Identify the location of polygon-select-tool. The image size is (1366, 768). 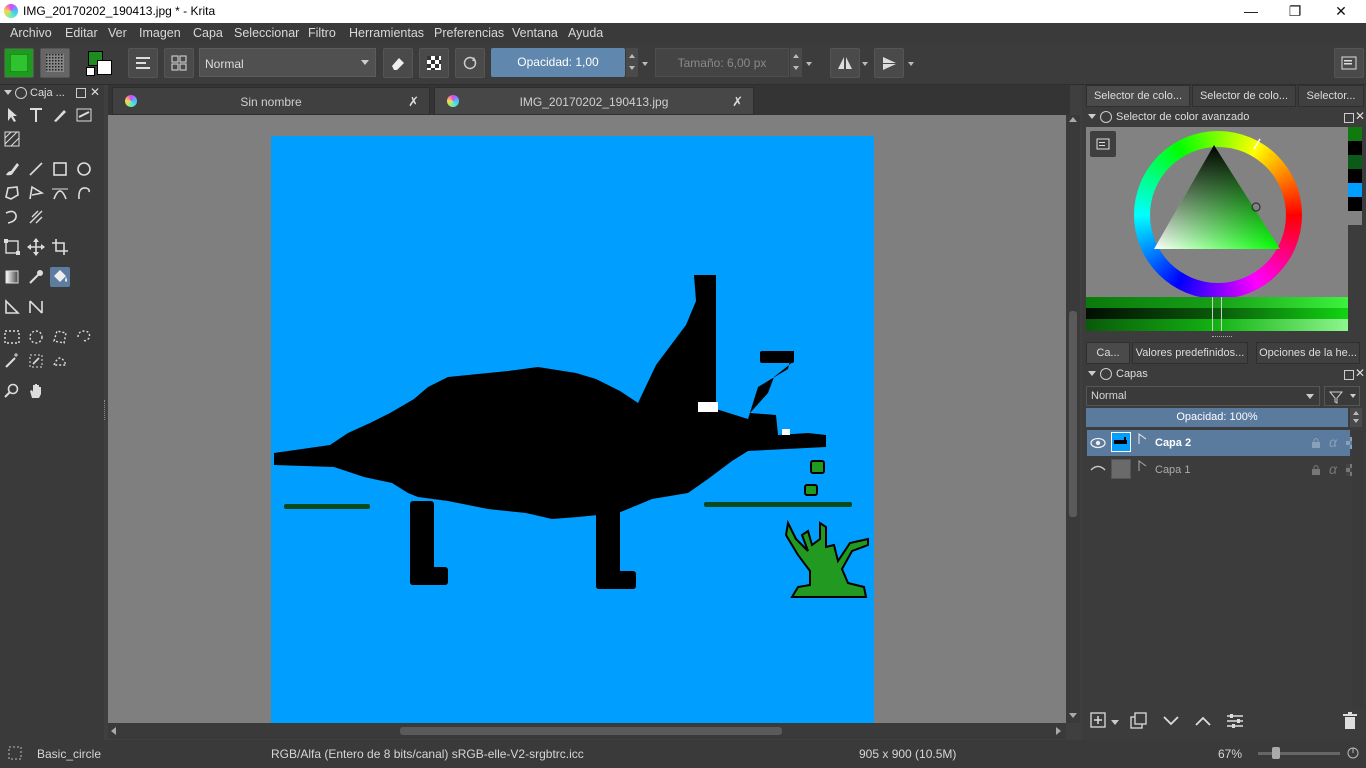
(60, 337).